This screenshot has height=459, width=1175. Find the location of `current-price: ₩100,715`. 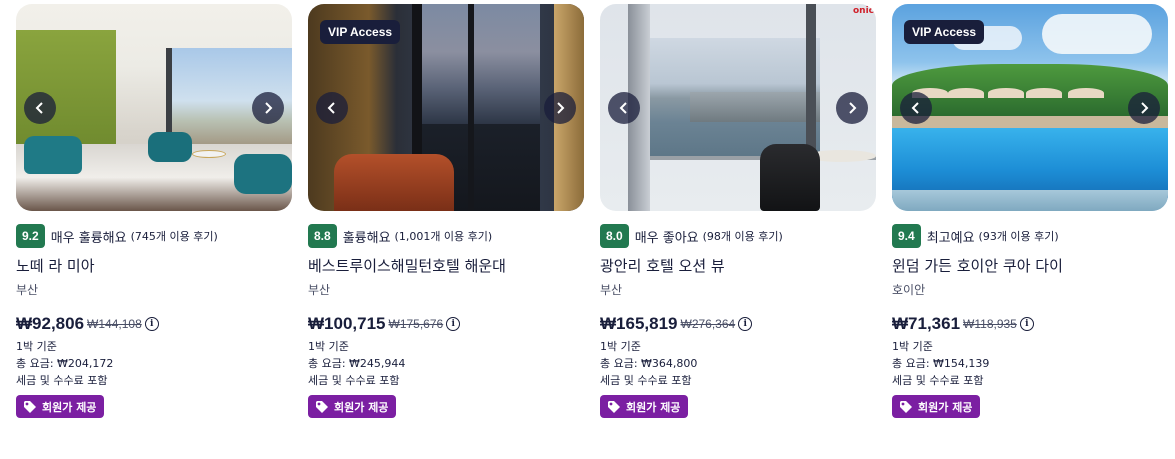

current-price: ₩100,715 is located at coordinates (347, 323).